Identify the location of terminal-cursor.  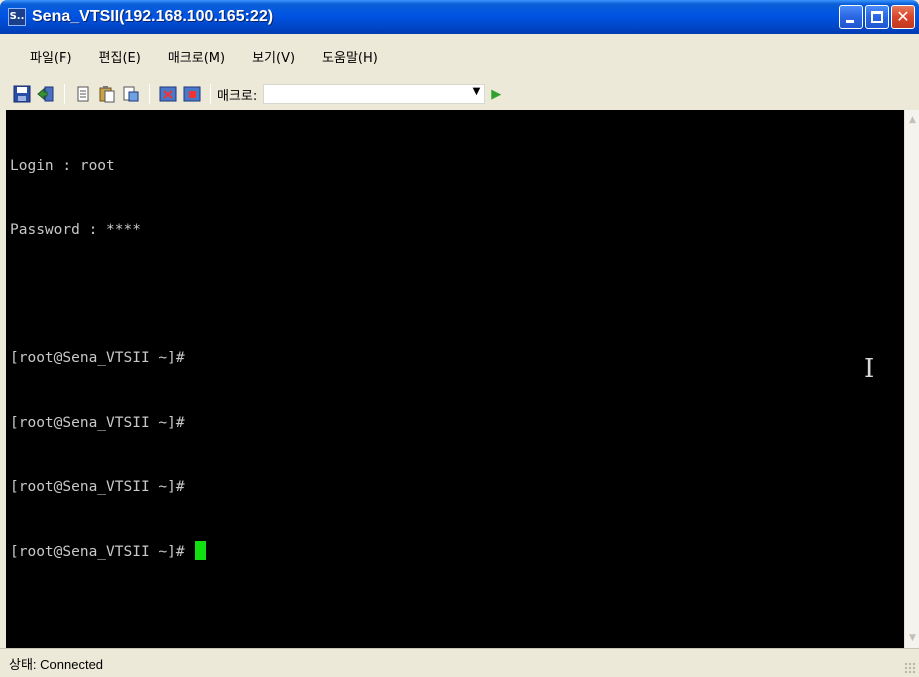
(201, 551).